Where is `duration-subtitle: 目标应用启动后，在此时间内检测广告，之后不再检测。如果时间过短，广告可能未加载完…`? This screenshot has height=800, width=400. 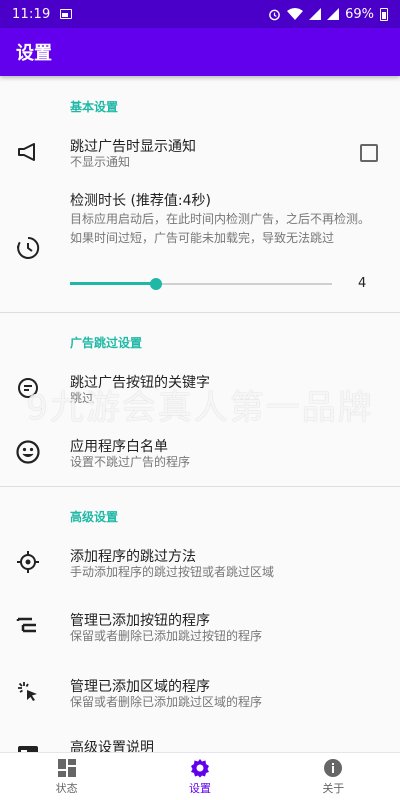 duration-subtitle: 目标应用启动后，在此时间内检测广告，之后不再检测。如果时间过短，广告可能未加载完… is located at coordinates (220, 228).